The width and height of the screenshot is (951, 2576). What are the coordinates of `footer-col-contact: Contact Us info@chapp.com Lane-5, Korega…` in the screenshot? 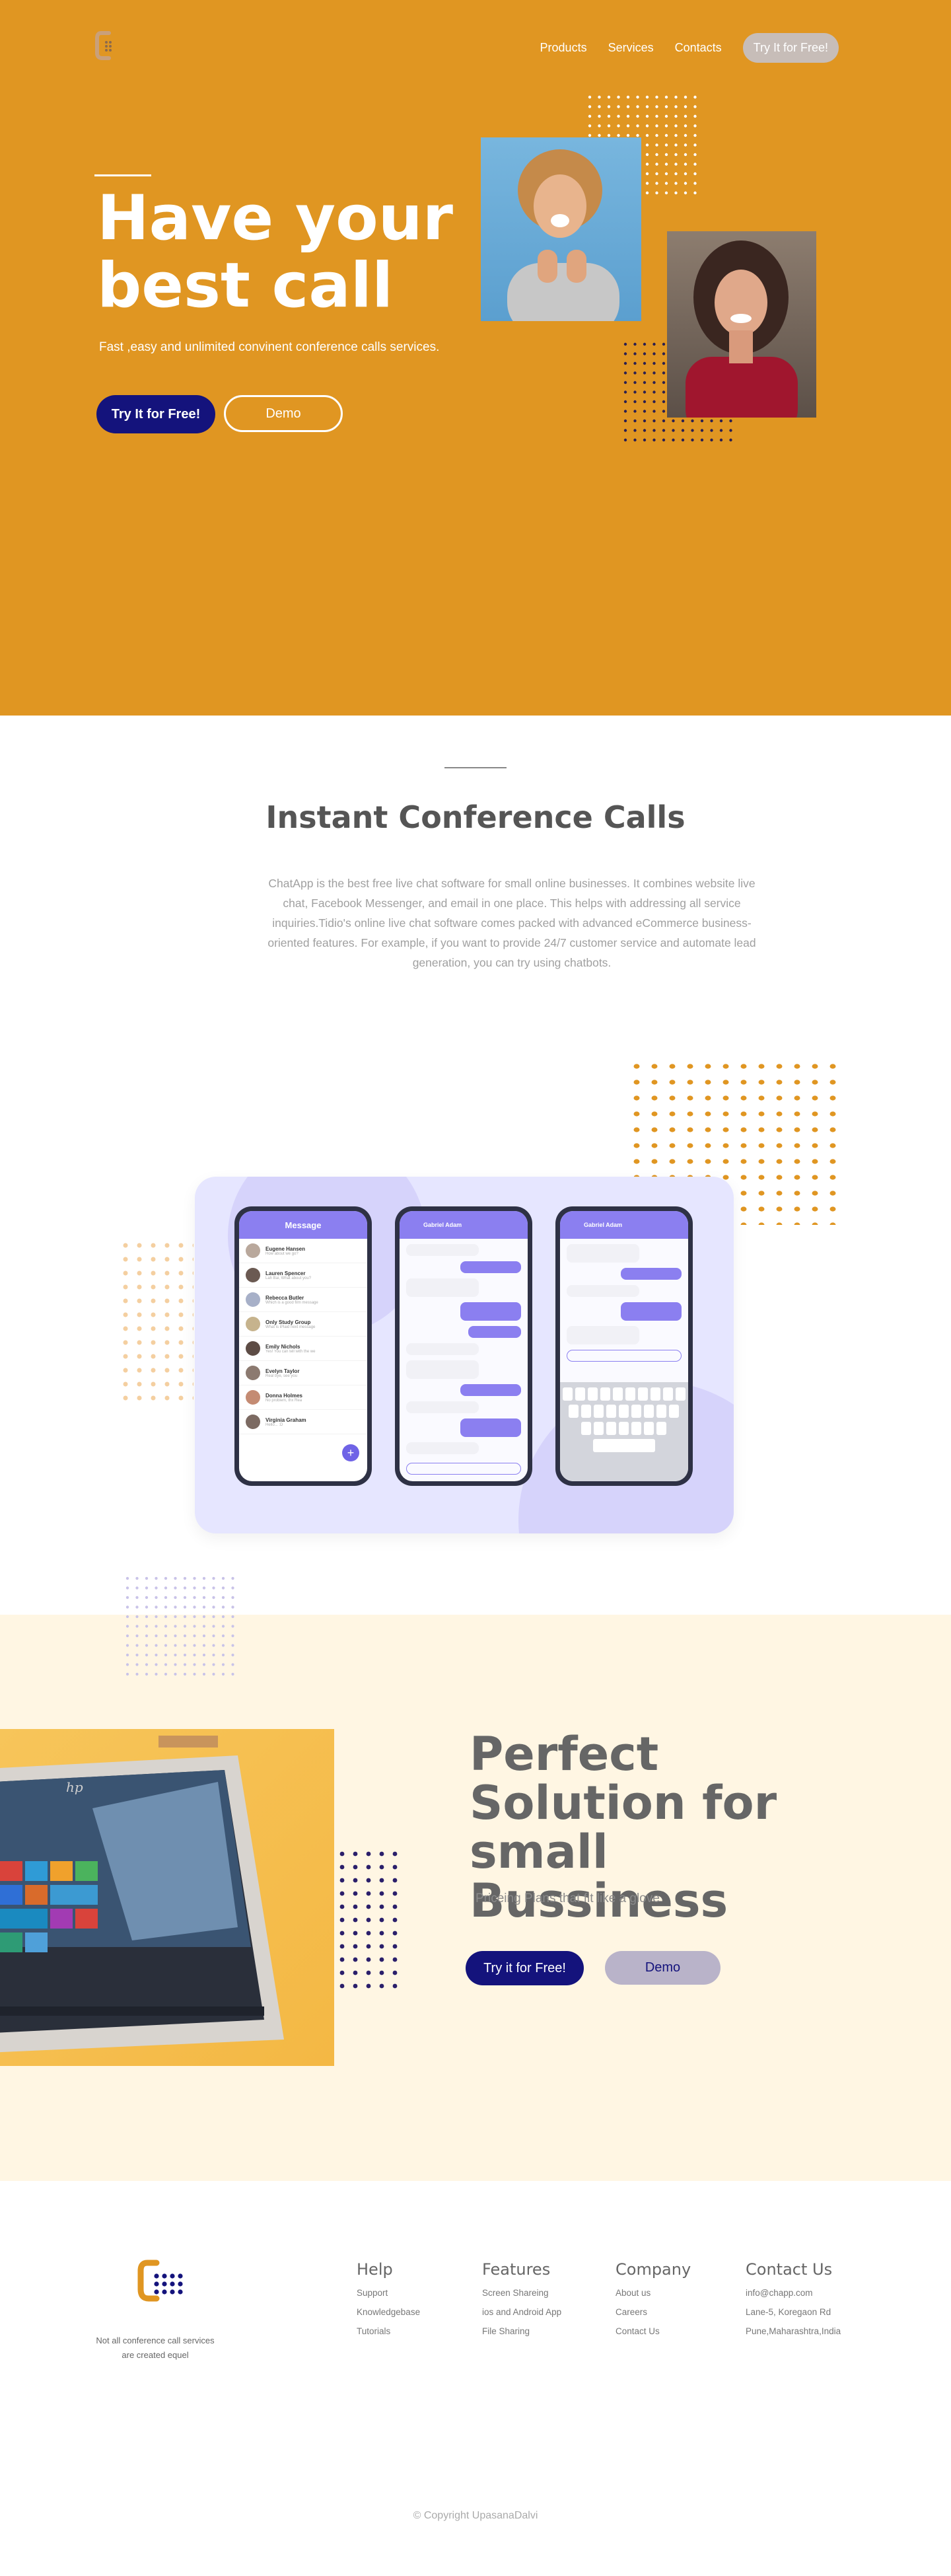 It's located at (793, 2302).